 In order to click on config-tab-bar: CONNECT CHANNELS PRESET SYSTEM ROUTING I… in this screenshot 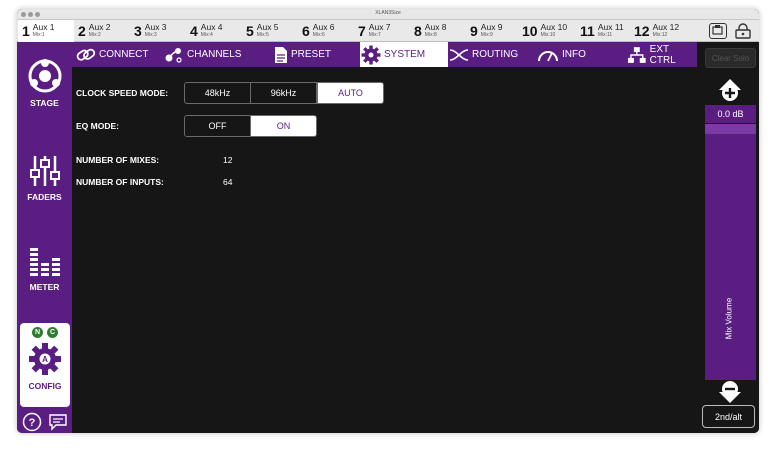, I will do `click(384, 54)`.